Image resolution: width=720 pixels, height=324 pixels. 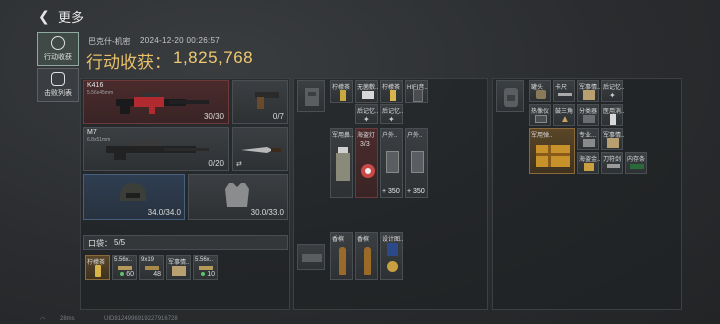 I want to click on item-label: 户外.., so click(x=390, y=136).